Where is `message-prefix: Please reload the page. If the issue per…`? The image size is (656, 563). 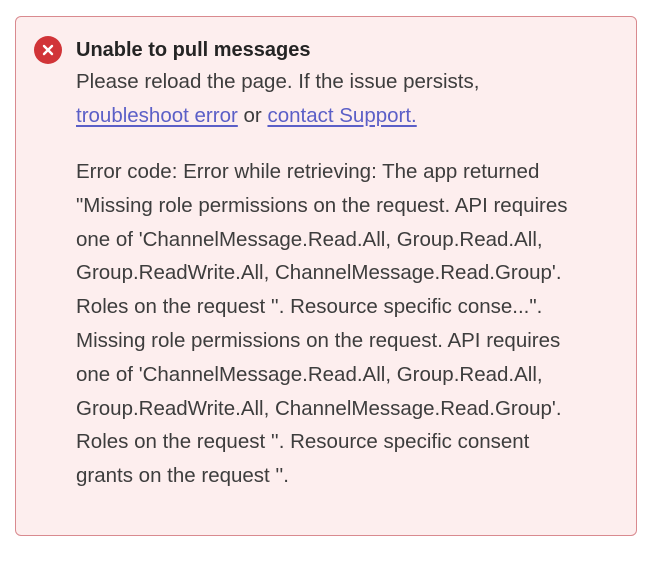 message-prefix: Please reload the page. If the issue per… is located at coordinates (278, 81).